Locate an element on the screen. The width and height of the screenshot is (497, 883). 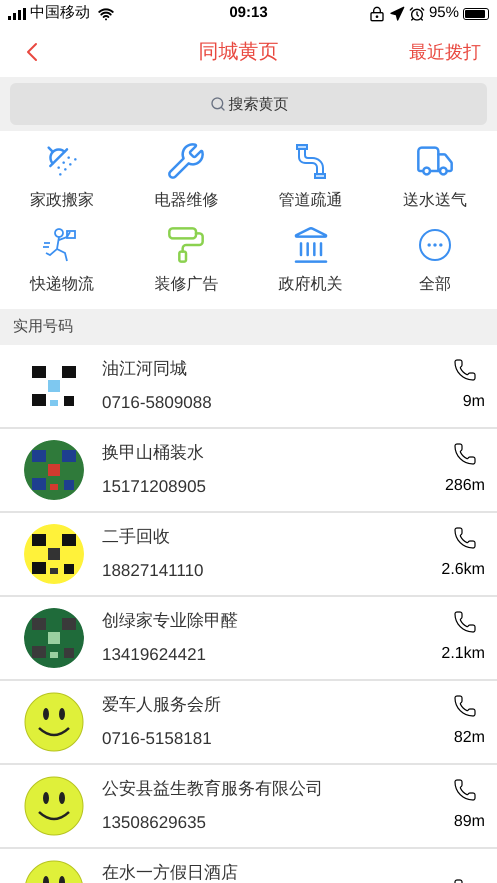
location-icon is located at coordinates (396, 14).